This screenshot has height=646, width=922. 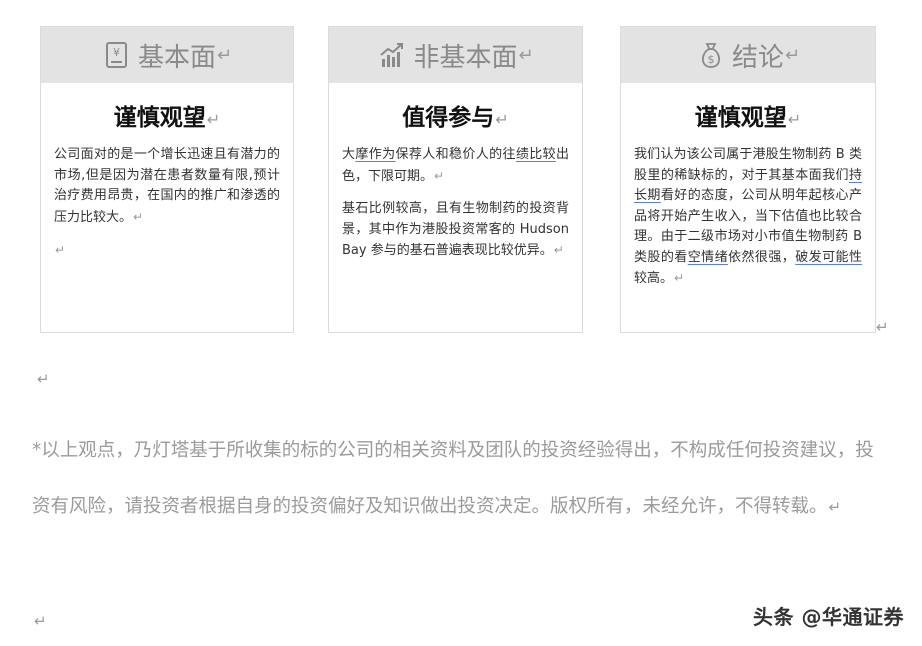 I want to click on watermark: 头条 @华通证券, so click(x=828, y=617).